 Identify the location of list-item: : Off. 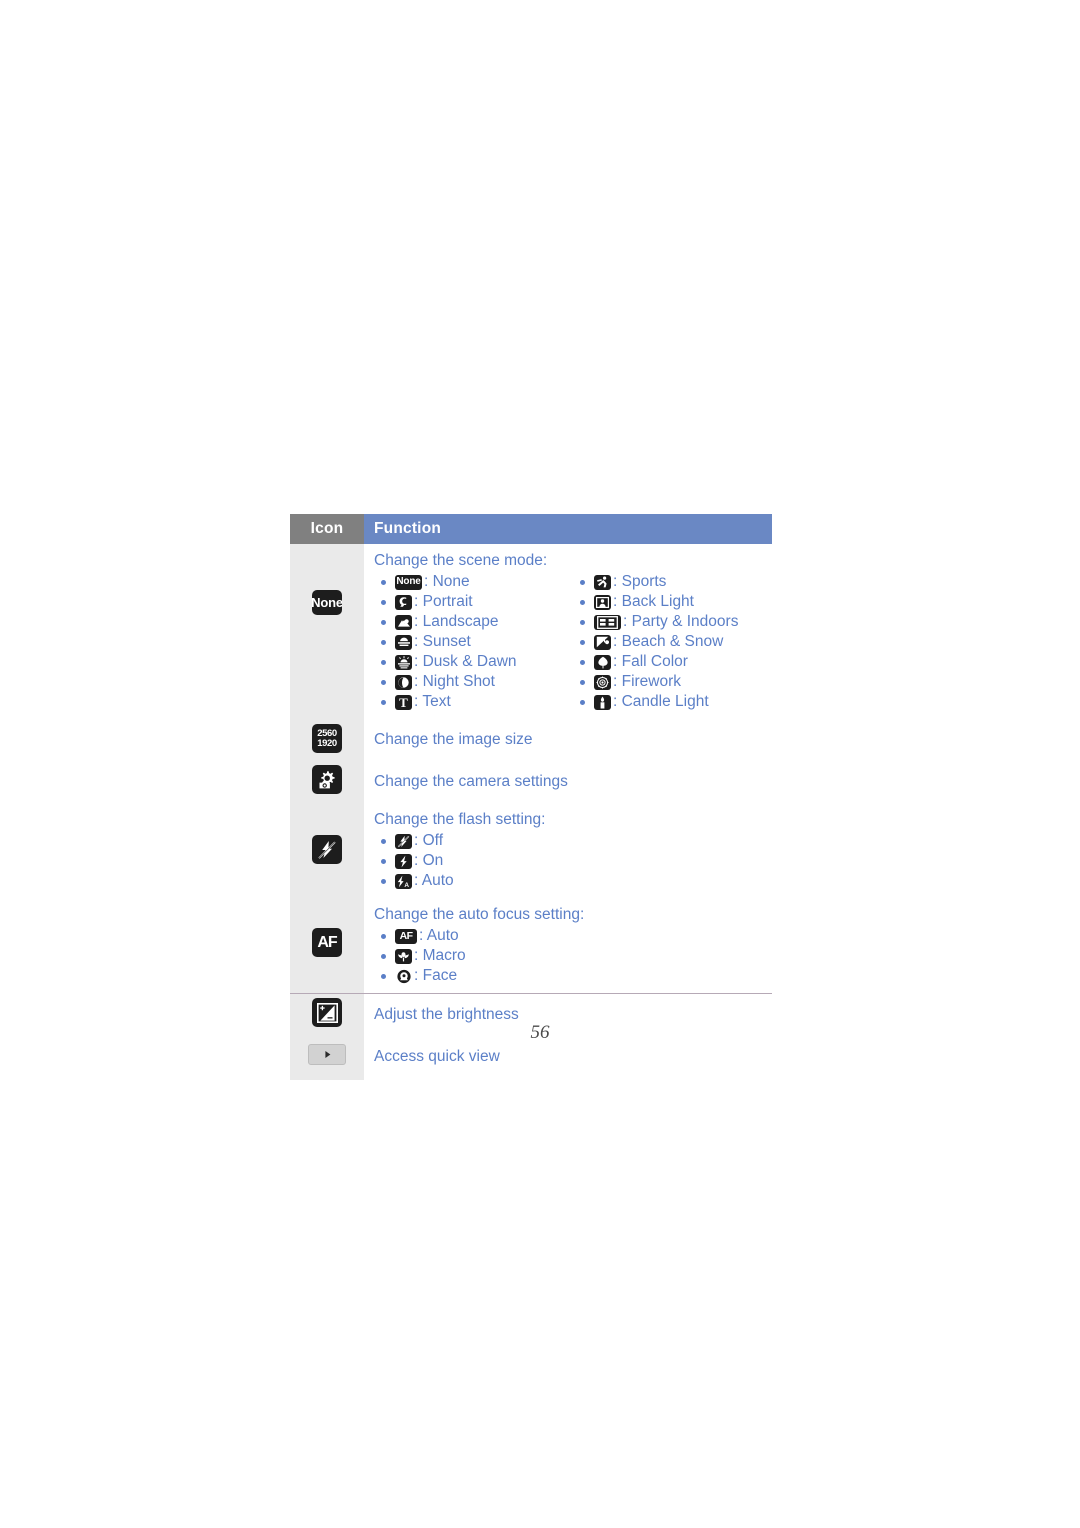
(573, 841).